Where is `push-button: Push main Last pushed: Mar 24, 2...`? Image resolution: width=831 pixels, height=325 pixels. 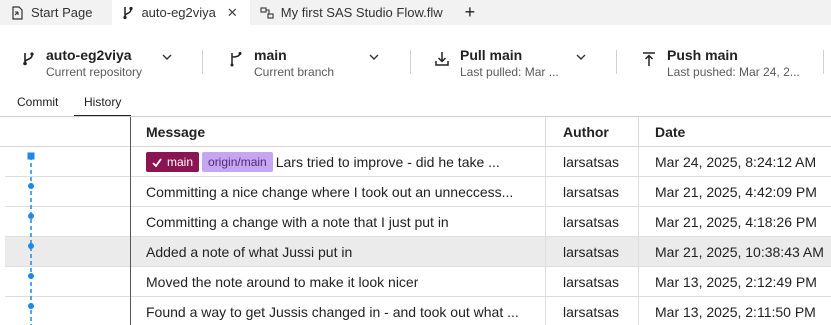
push-button: Push main Last pushed: Mar 24, 2... is located at coordinates (736, 64).